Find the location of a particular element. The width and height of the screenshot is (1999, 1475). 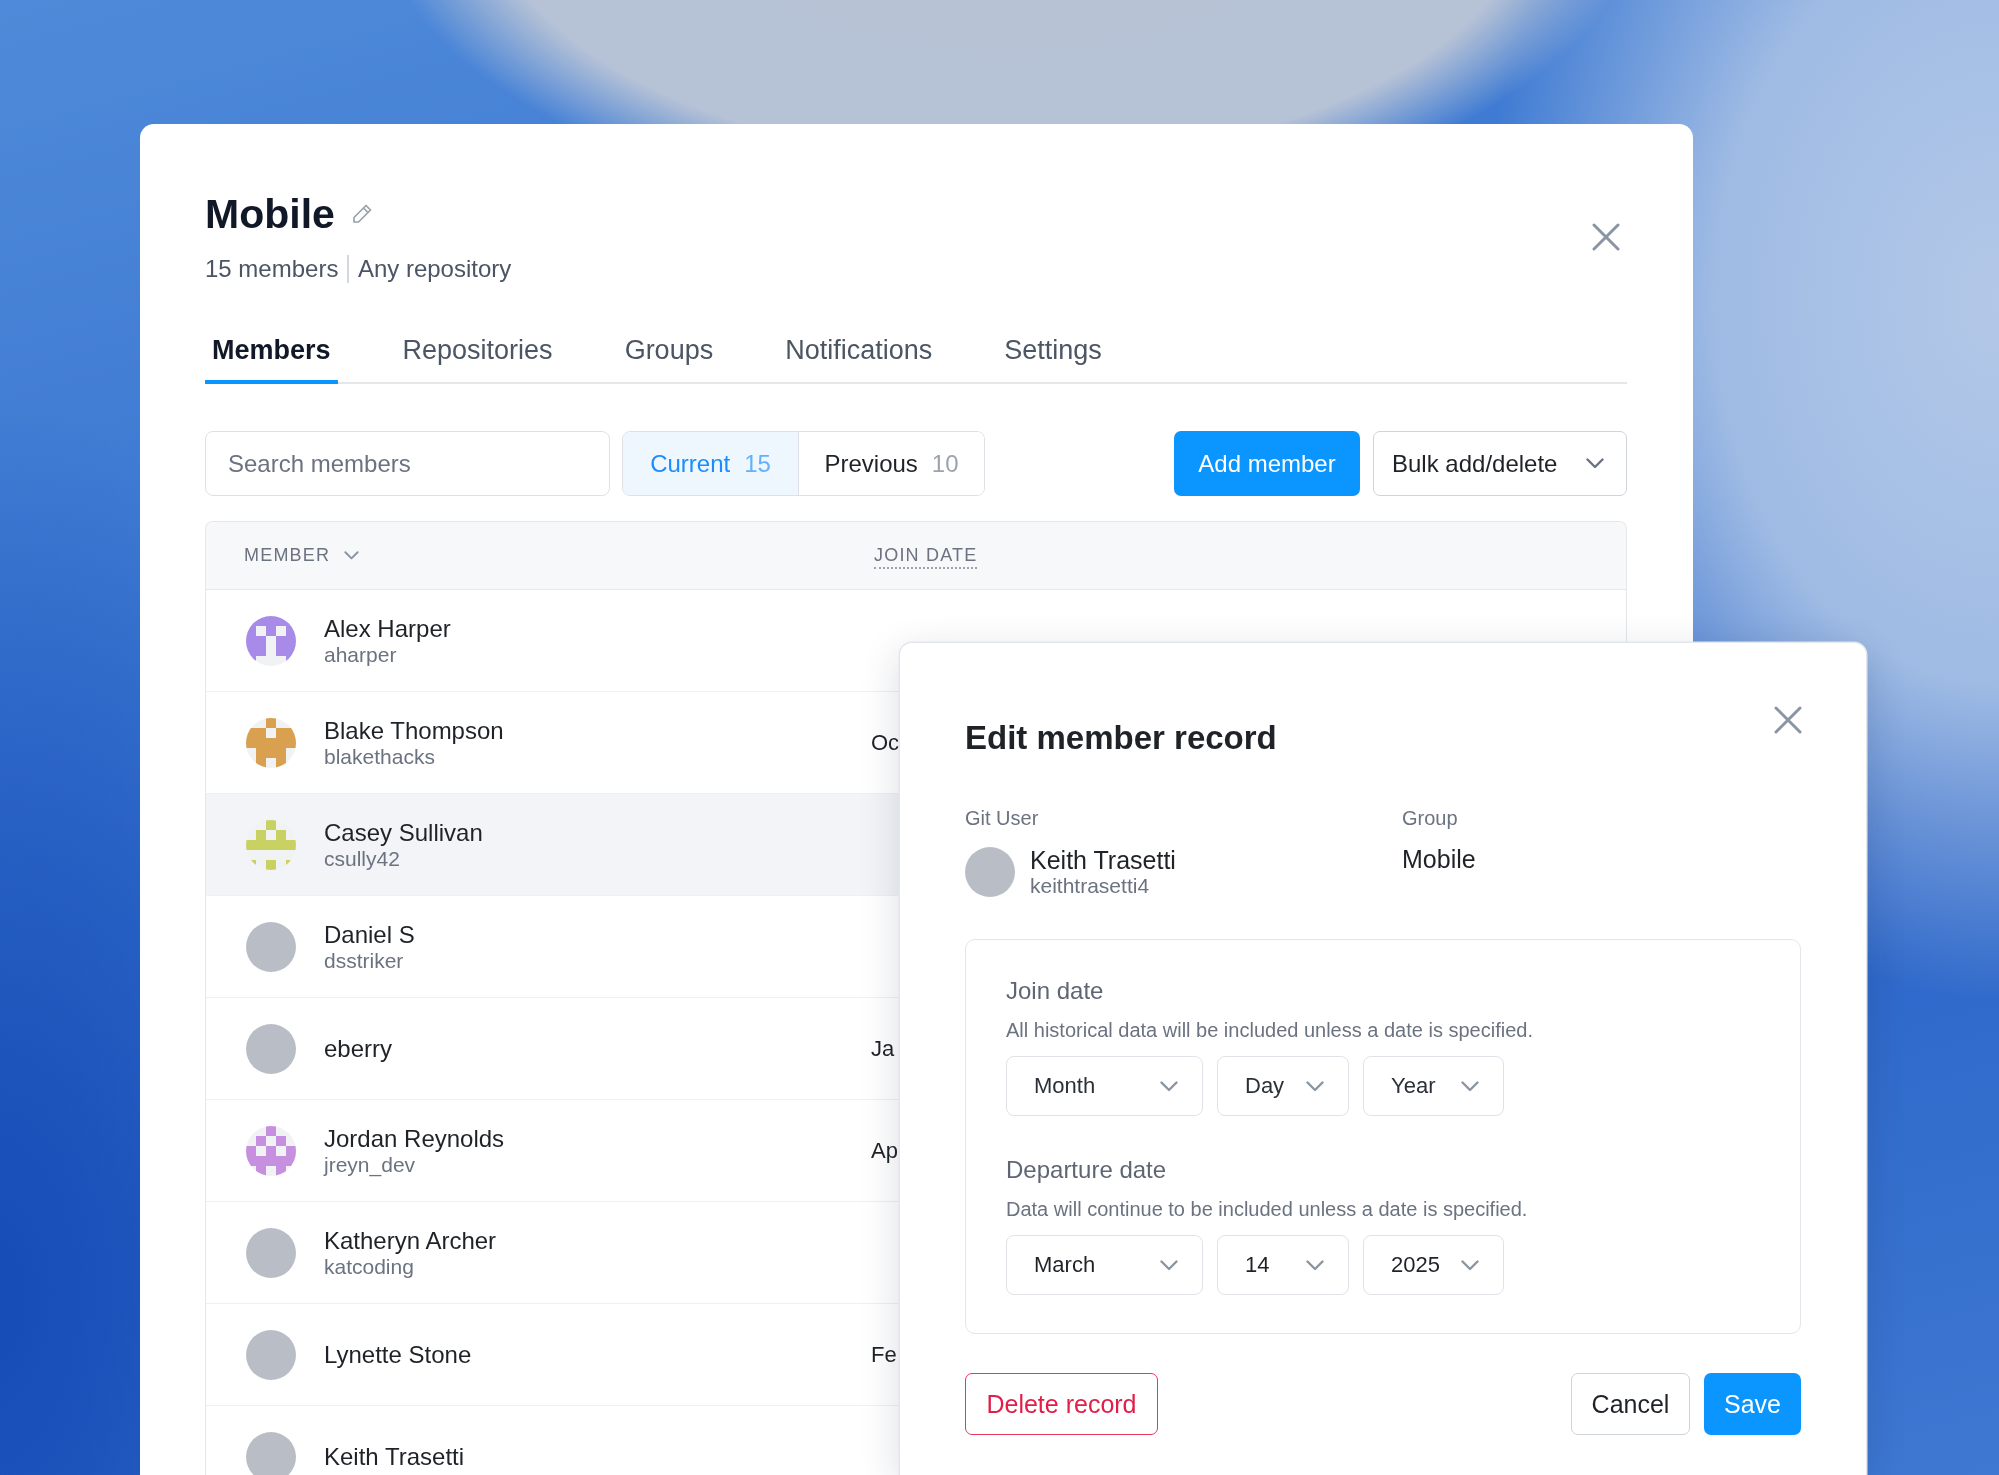

user-username: keithtrasetti4 is located at coordinates (1090, 886).